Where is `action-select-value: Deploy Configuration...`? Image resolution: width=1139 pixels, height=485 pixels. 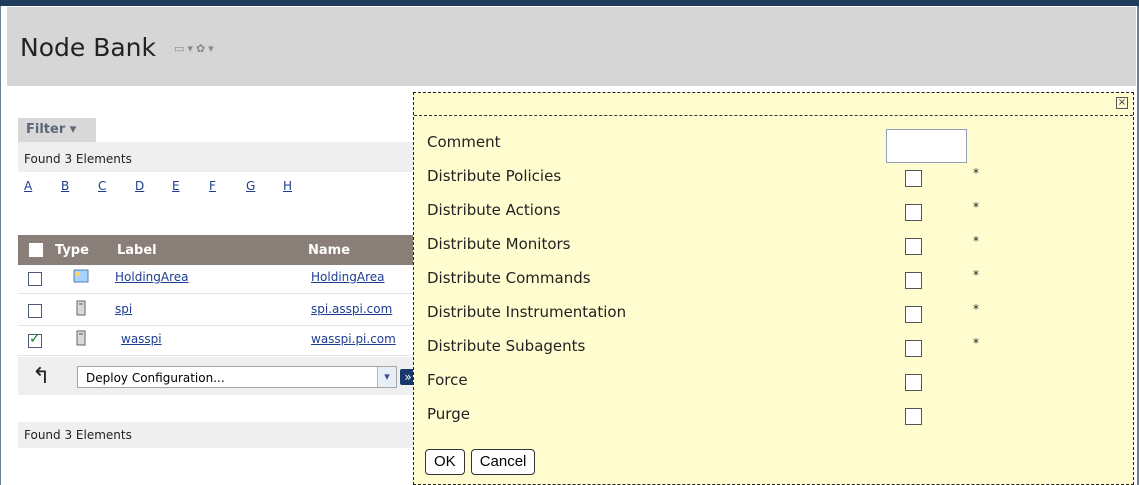 action-select-value: Deploy Configuration... is located at coordinates (155, 378).